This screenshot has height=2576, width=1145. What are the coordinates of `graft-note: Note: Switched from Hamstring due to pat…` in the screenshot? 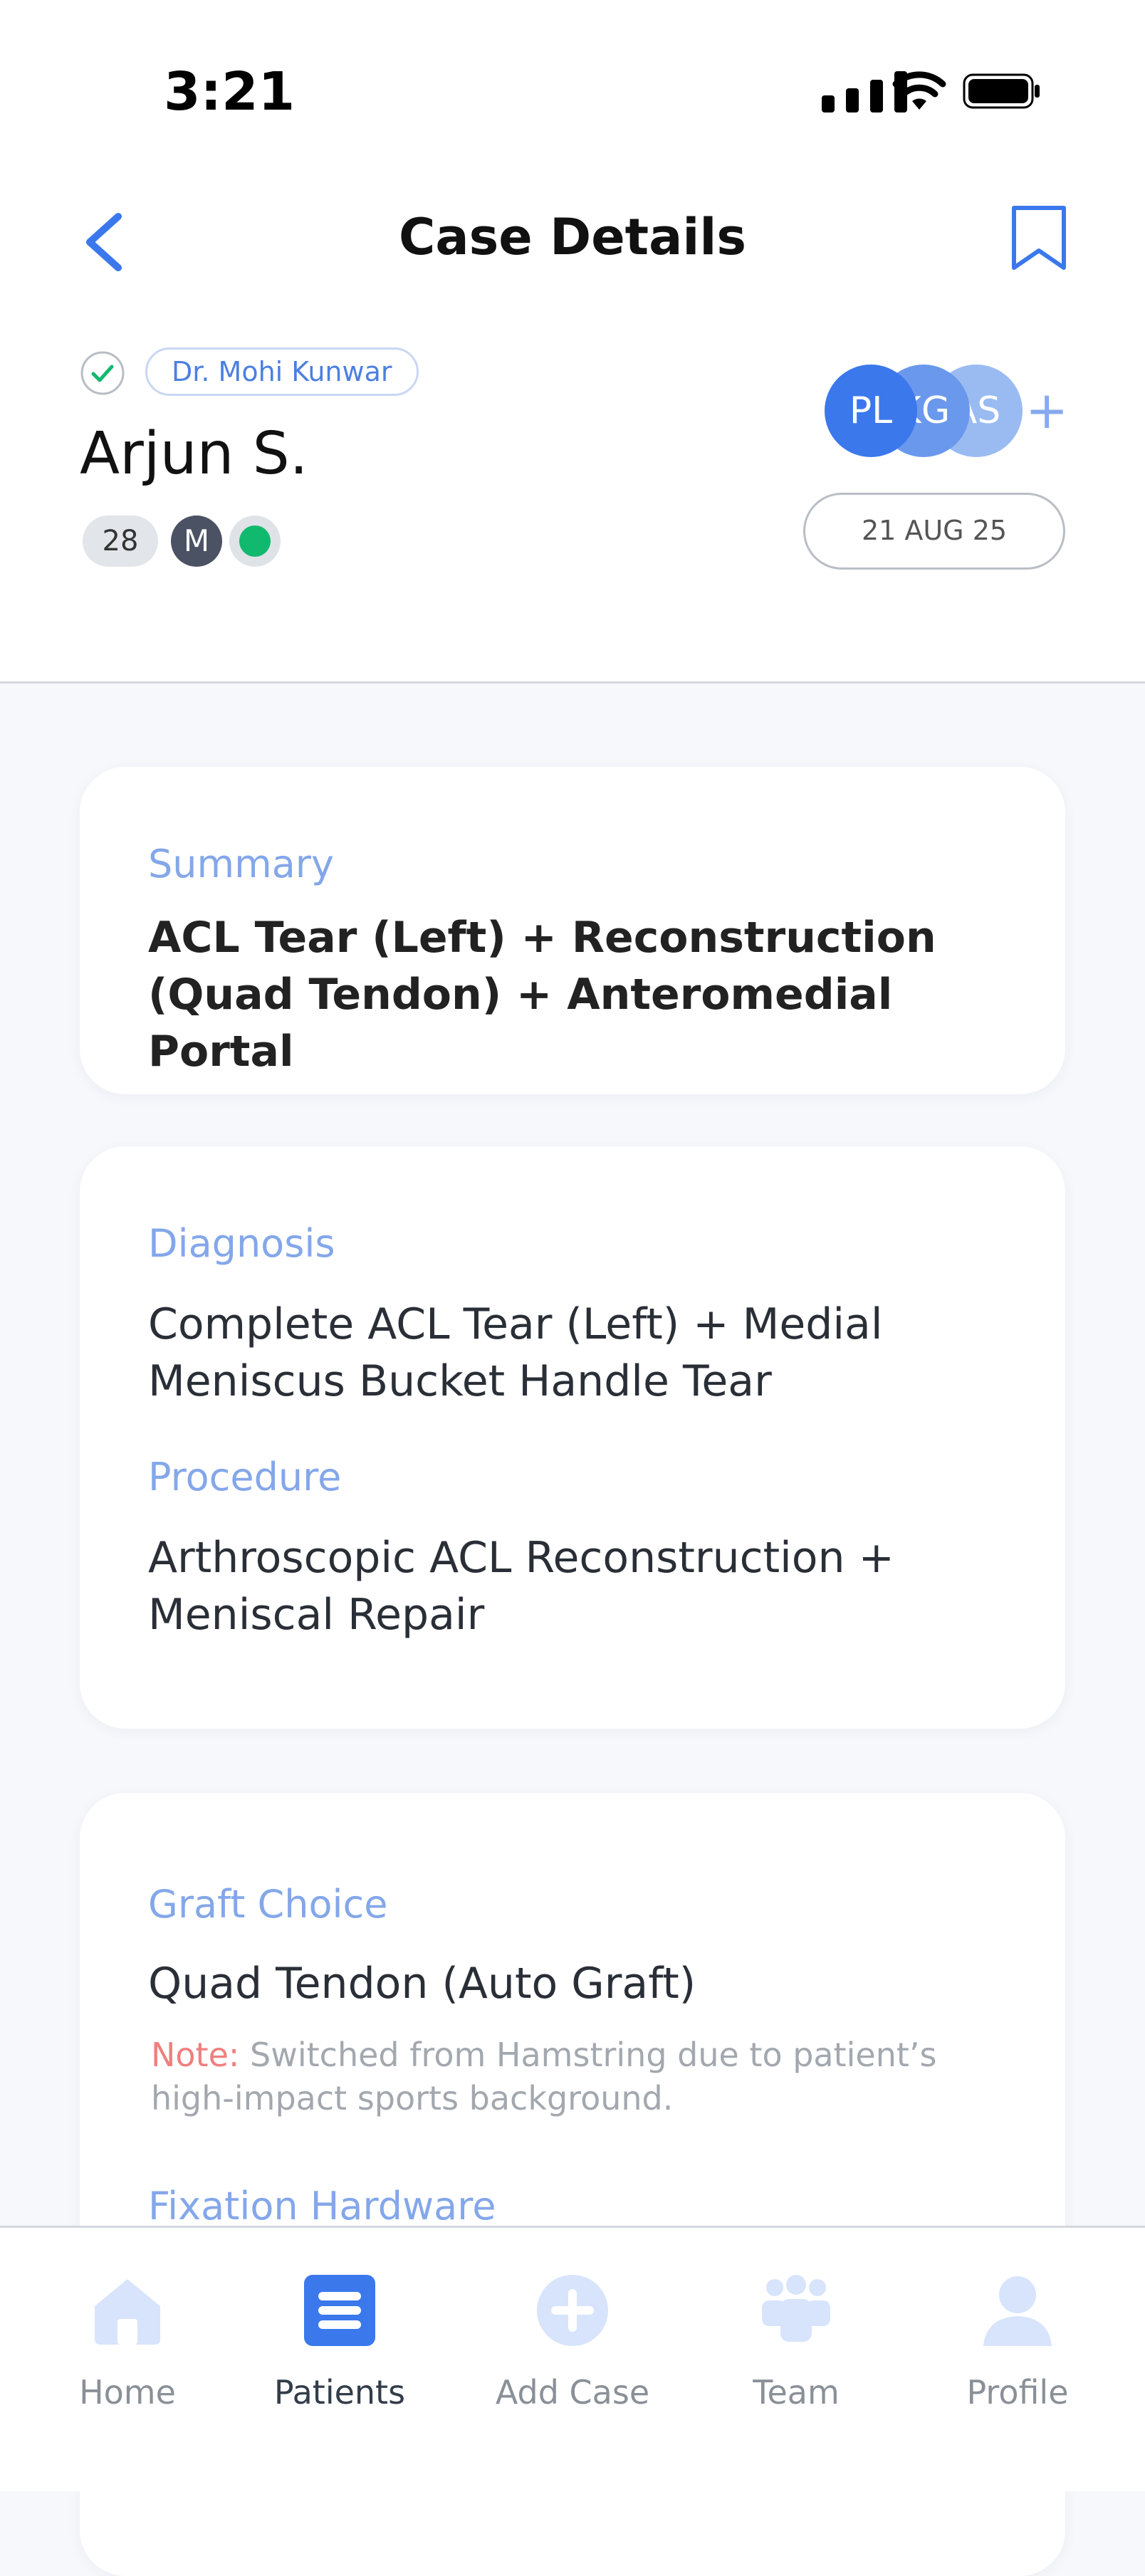 It's located at (578, 2076).